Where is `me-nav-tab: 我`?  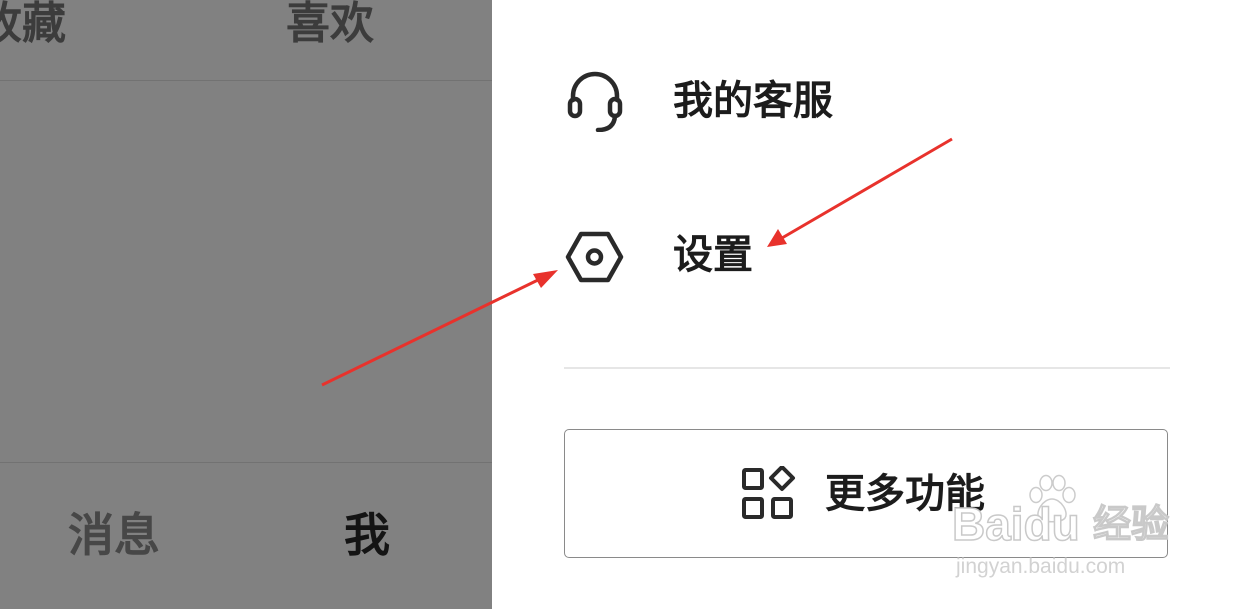
me-nav-tab: 我 is located at coordinates (367, 535).